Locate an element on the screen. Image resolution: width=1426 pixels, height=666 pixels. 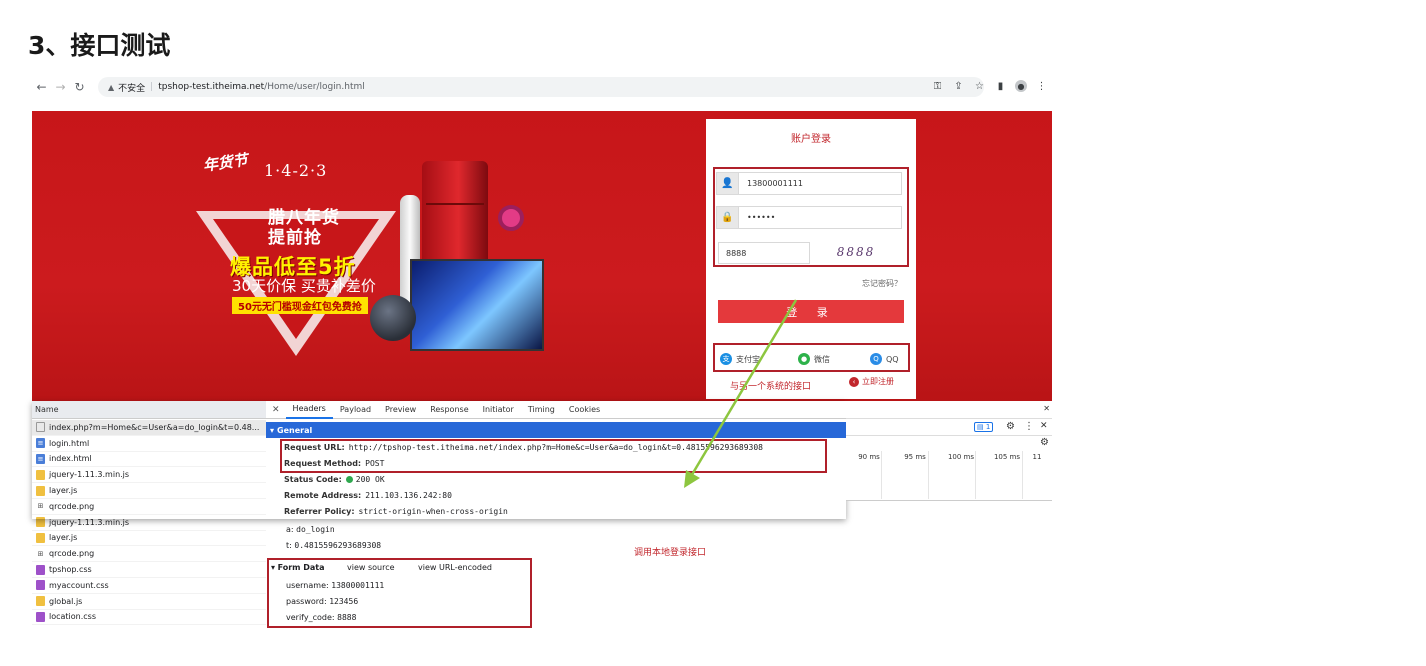
network-request-row: ≡ index.html is located at coordinates (149, 460).